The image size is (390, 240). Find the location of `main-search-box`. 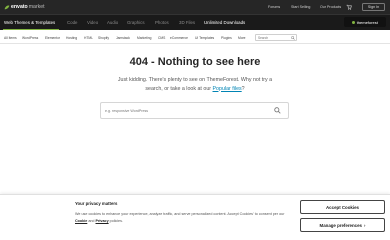

main-search-box is located at coordinates (194, 110).